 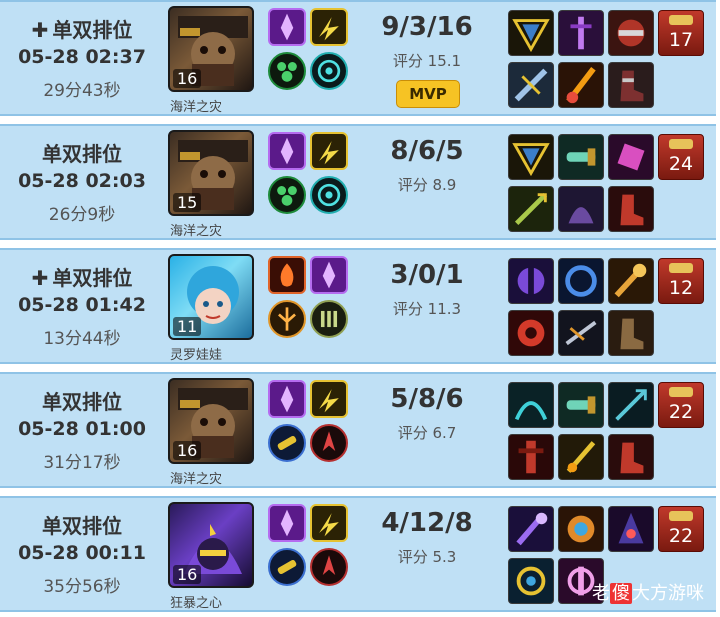 I want to click on ward-counter: 12, so click(x=681, y=281).